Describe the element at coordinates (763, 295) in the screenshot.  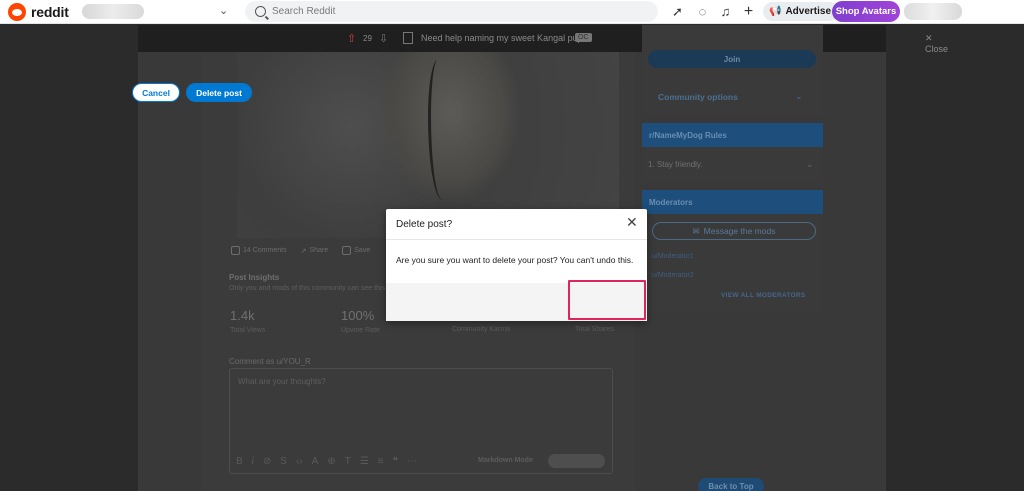
I see `view-all-moderators-link: VIEW ALL MODERATORS` at that location.